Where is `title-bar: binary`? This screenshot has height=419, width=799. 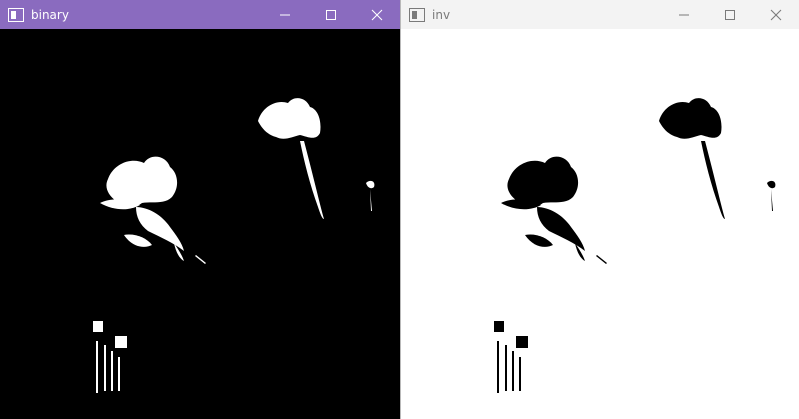
title-bar: binary is located at coordinates (200, 14).